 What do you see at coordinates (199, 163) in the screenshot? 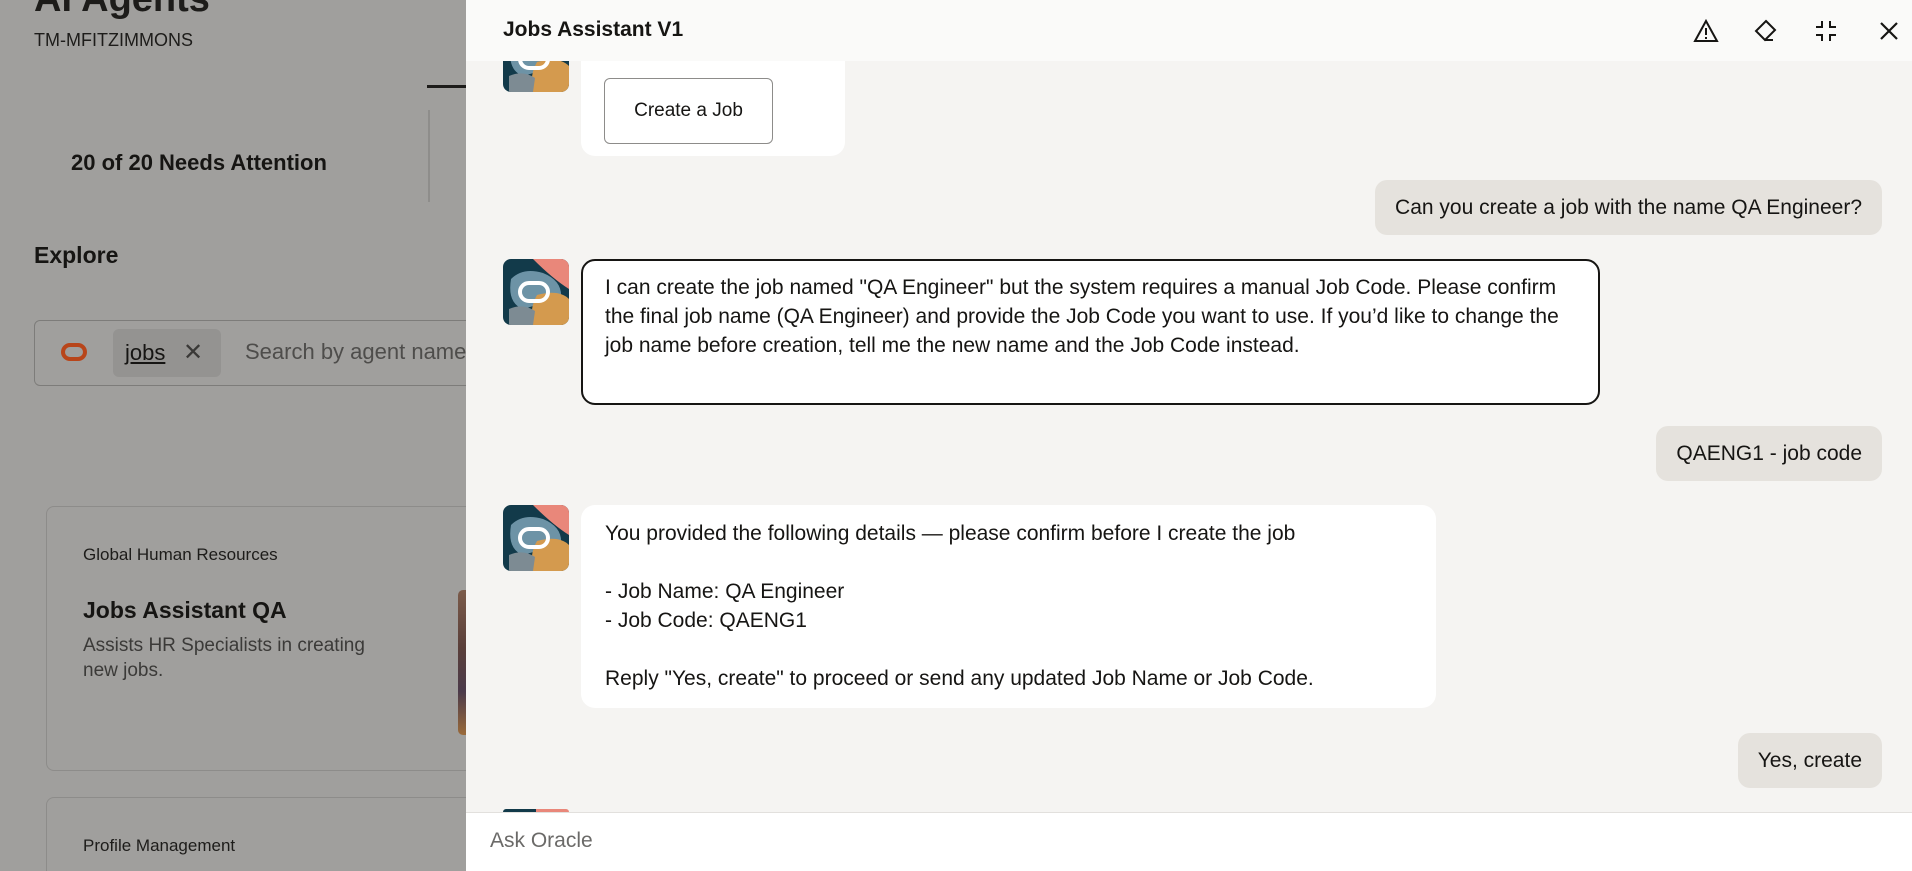
I see `needs-attention-metric: 20 of 20 Needs Attention` at bounding box center [199, 163].